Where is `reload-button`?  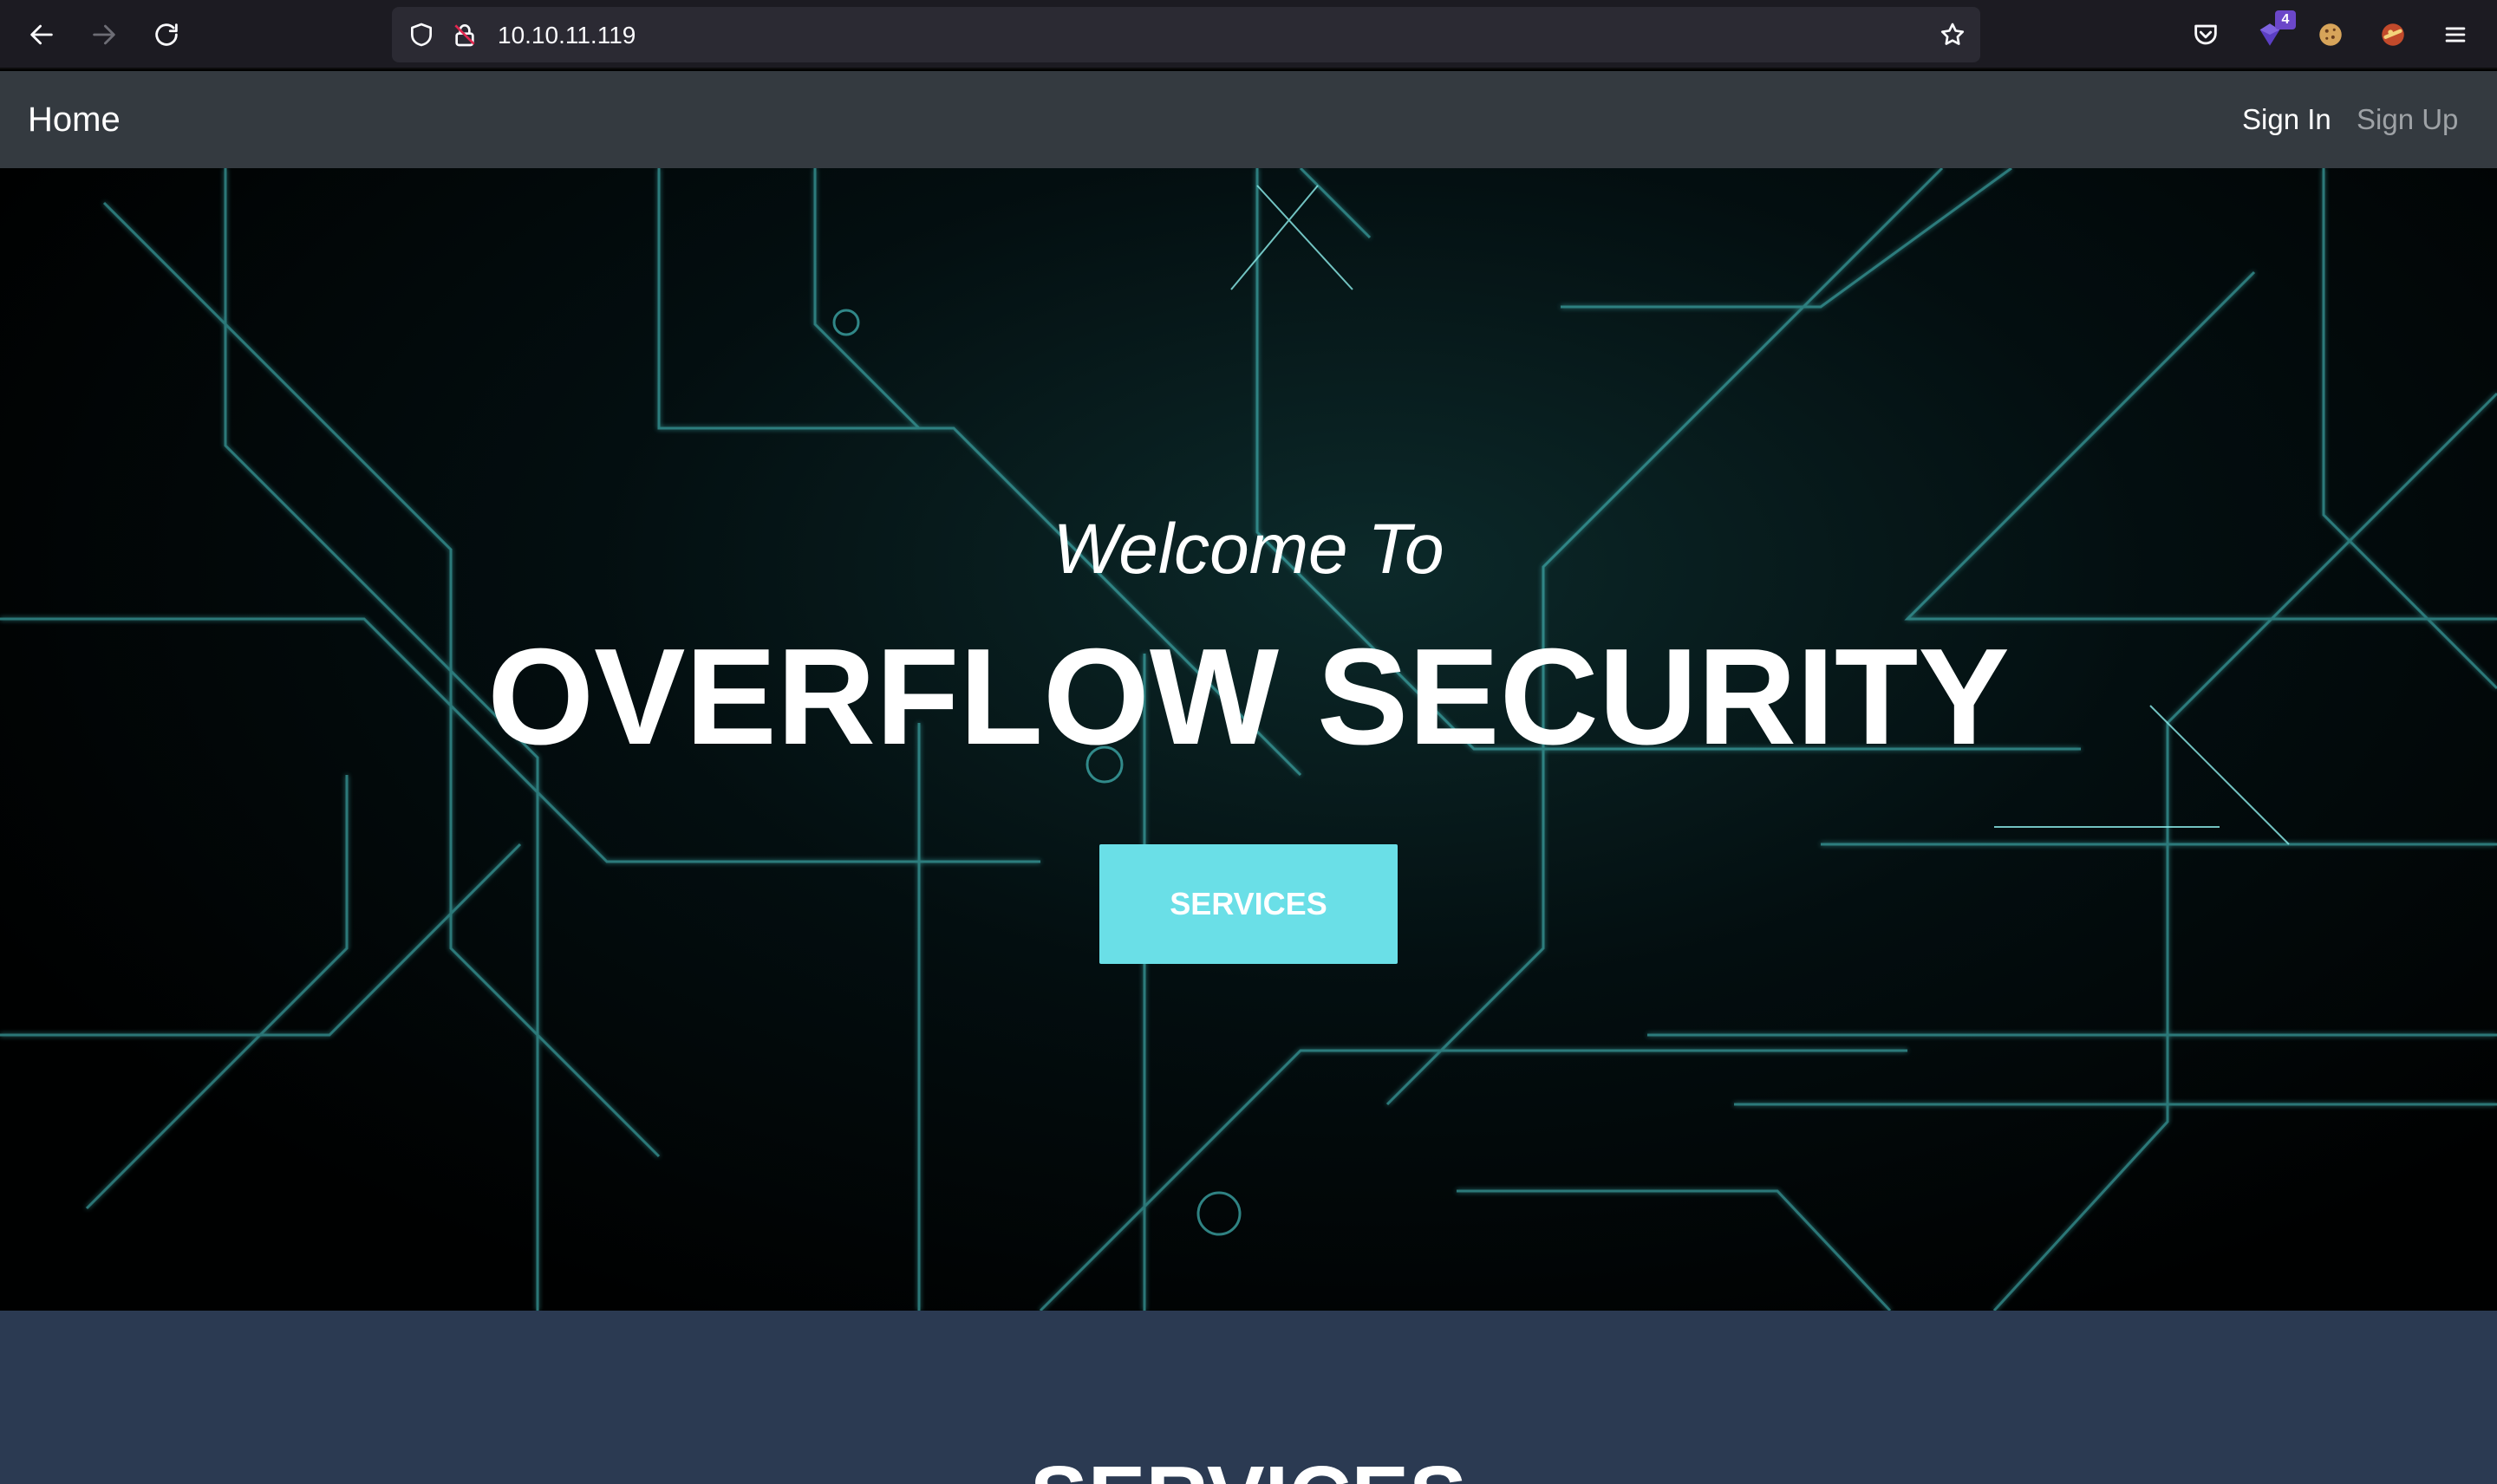 reload-button is located at coordinates (166, 34).